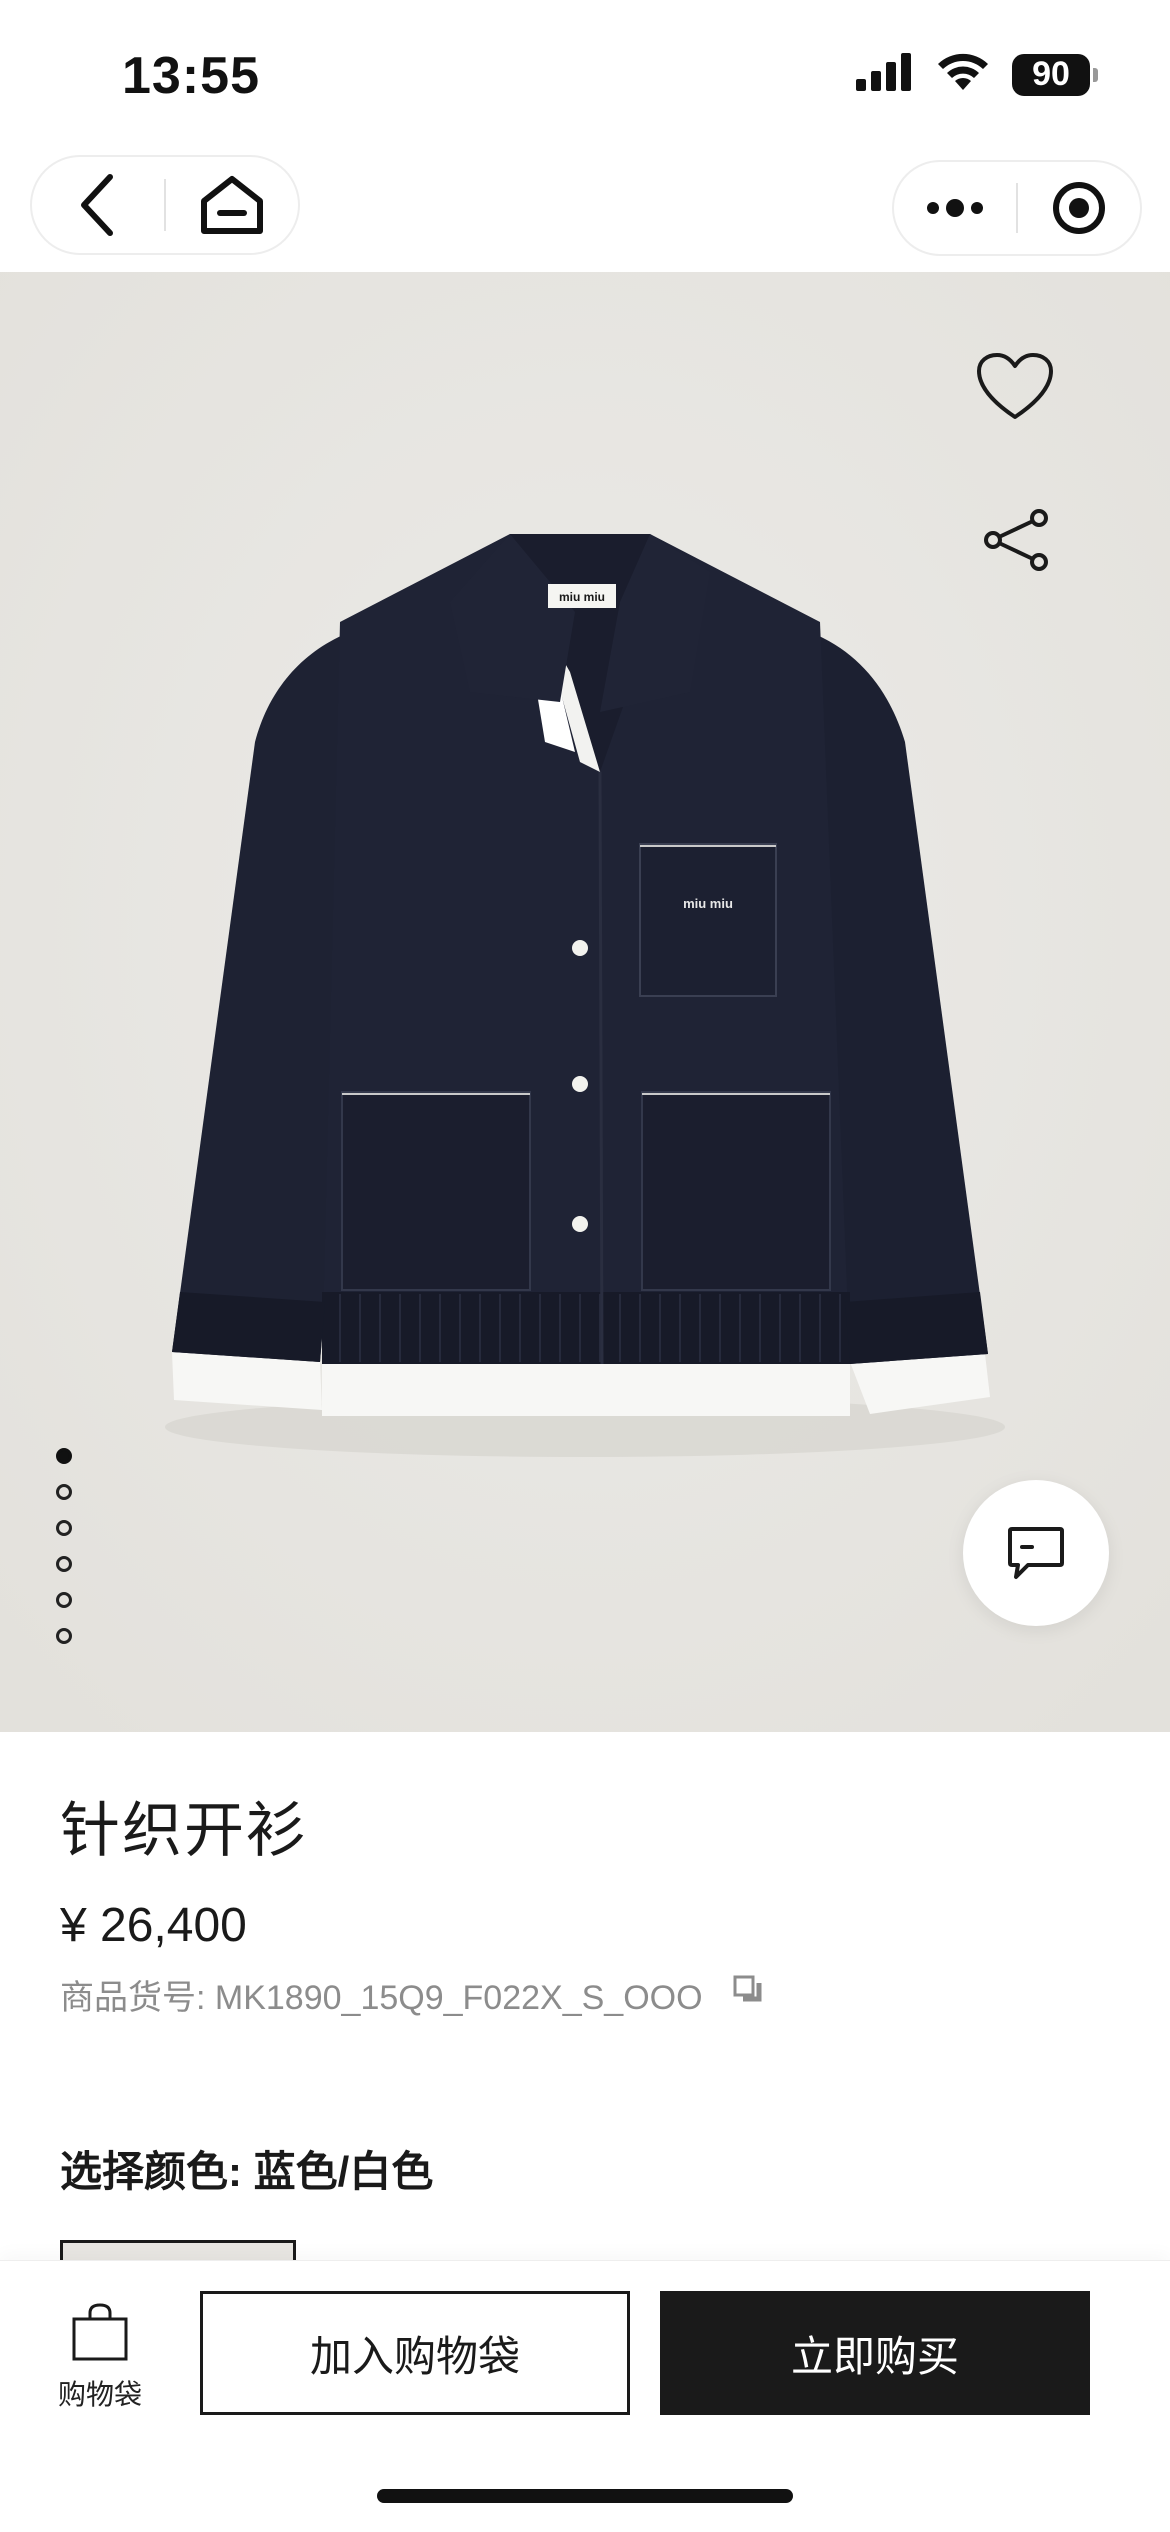 The width and height of the screenshot is (1170, 2532). Describe the element at coordinates (582, 597) in the screenshot. I see `collar-logo: miu miu` at that location.